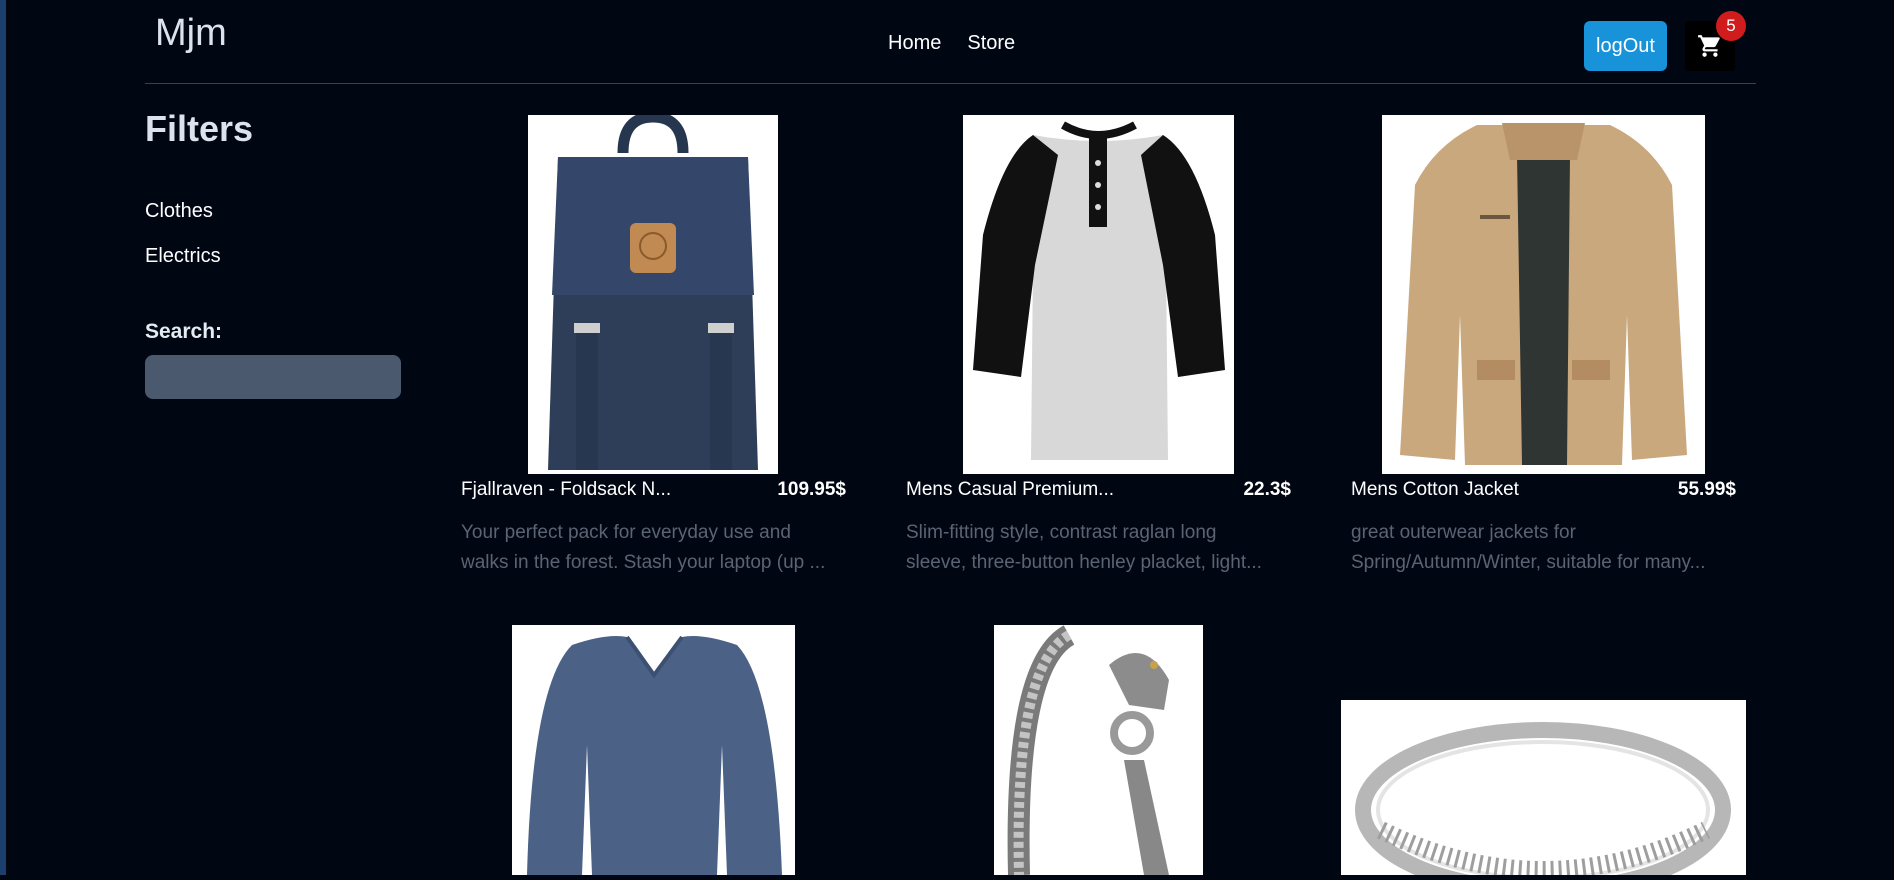 The width and height of the screenshot is (1894, 880). I want to click on filter-clothes: Clothes, so click(179, 211).